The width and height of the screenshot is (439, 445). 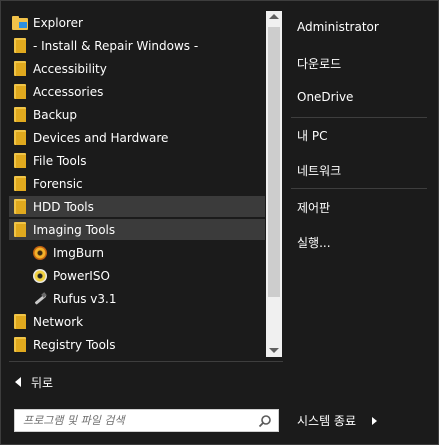 What do you see at coordinates (375, 420) in the screenshot?
I see `chevron-right-icon` at bounding box center [375, 420].